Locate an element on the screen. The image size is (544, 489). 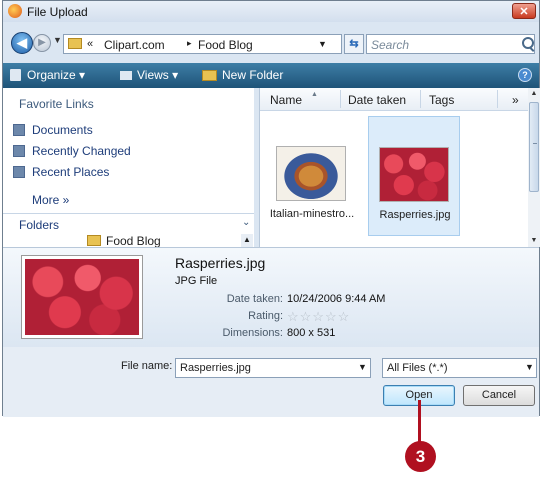
column-header-tags: Tags is located at coordinates (441, 100).